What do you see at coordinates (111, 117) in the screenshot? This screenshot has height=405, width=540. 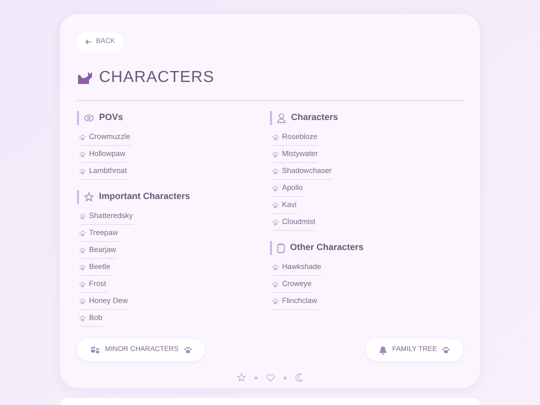 I see `section-heading: POVs` at bounding box center [111, 117].